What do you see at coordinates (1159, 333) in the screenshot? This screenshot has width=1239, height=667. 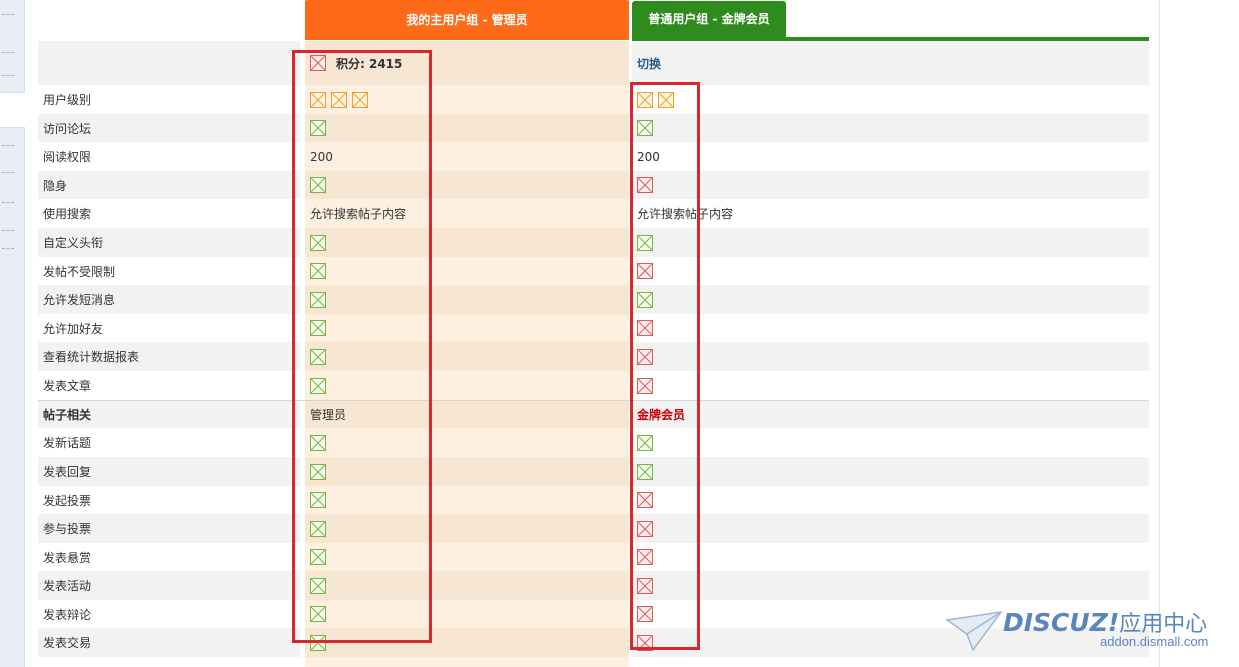 I see `content-right-border` at bounding box center [1159, 333].